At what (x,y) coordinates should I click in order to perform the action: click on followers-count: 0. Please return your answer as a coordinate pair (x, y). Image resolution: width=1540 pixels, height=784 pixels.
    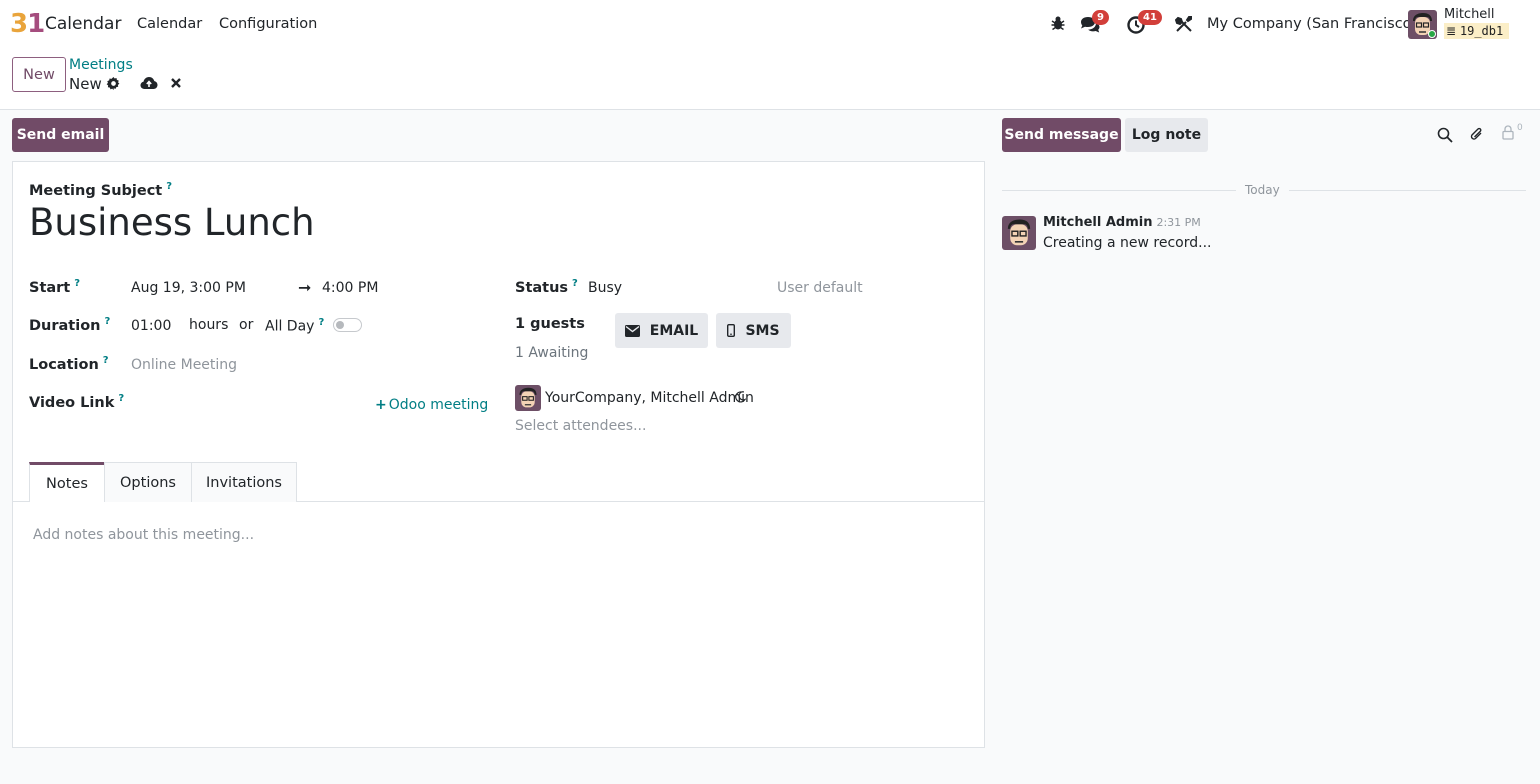
    Looking at the image, I should click on (1520, 128).